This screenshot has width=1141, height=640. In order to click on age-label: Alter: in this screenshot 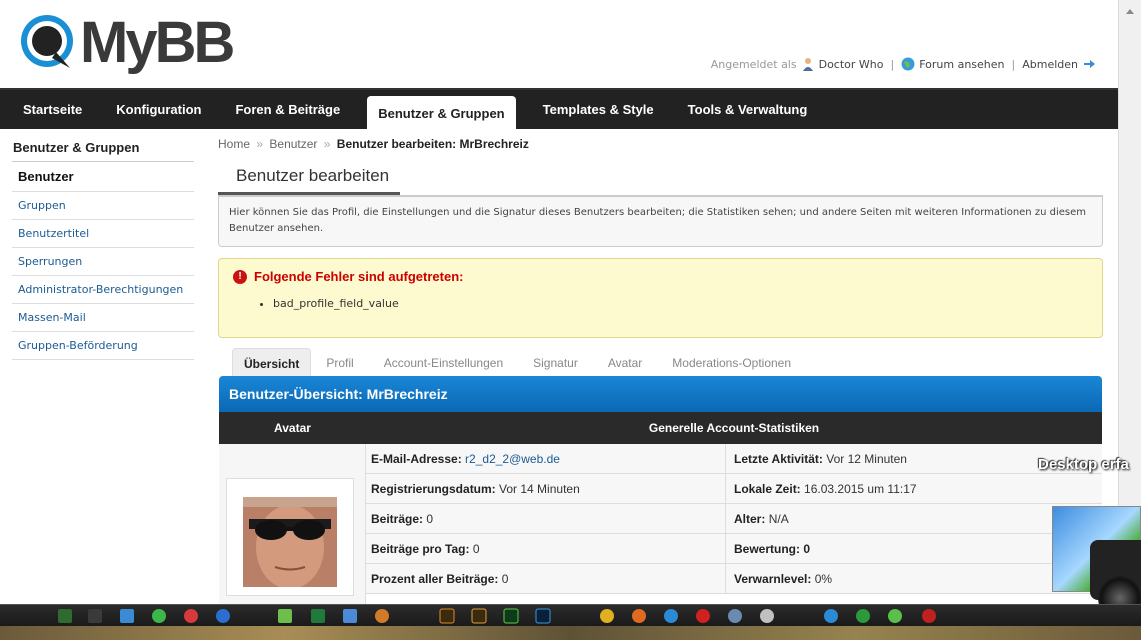, I will do `click(750, 519)`.